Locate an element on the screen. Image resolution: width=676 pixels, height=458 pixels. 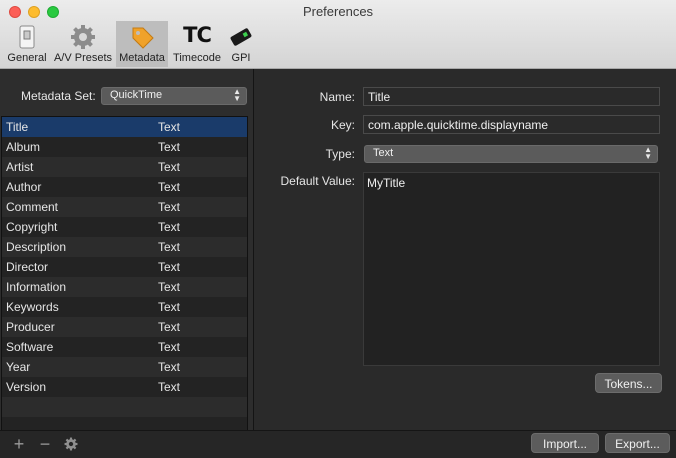
tab-timecode: TC Timecode is located at coordinates (197, 44).